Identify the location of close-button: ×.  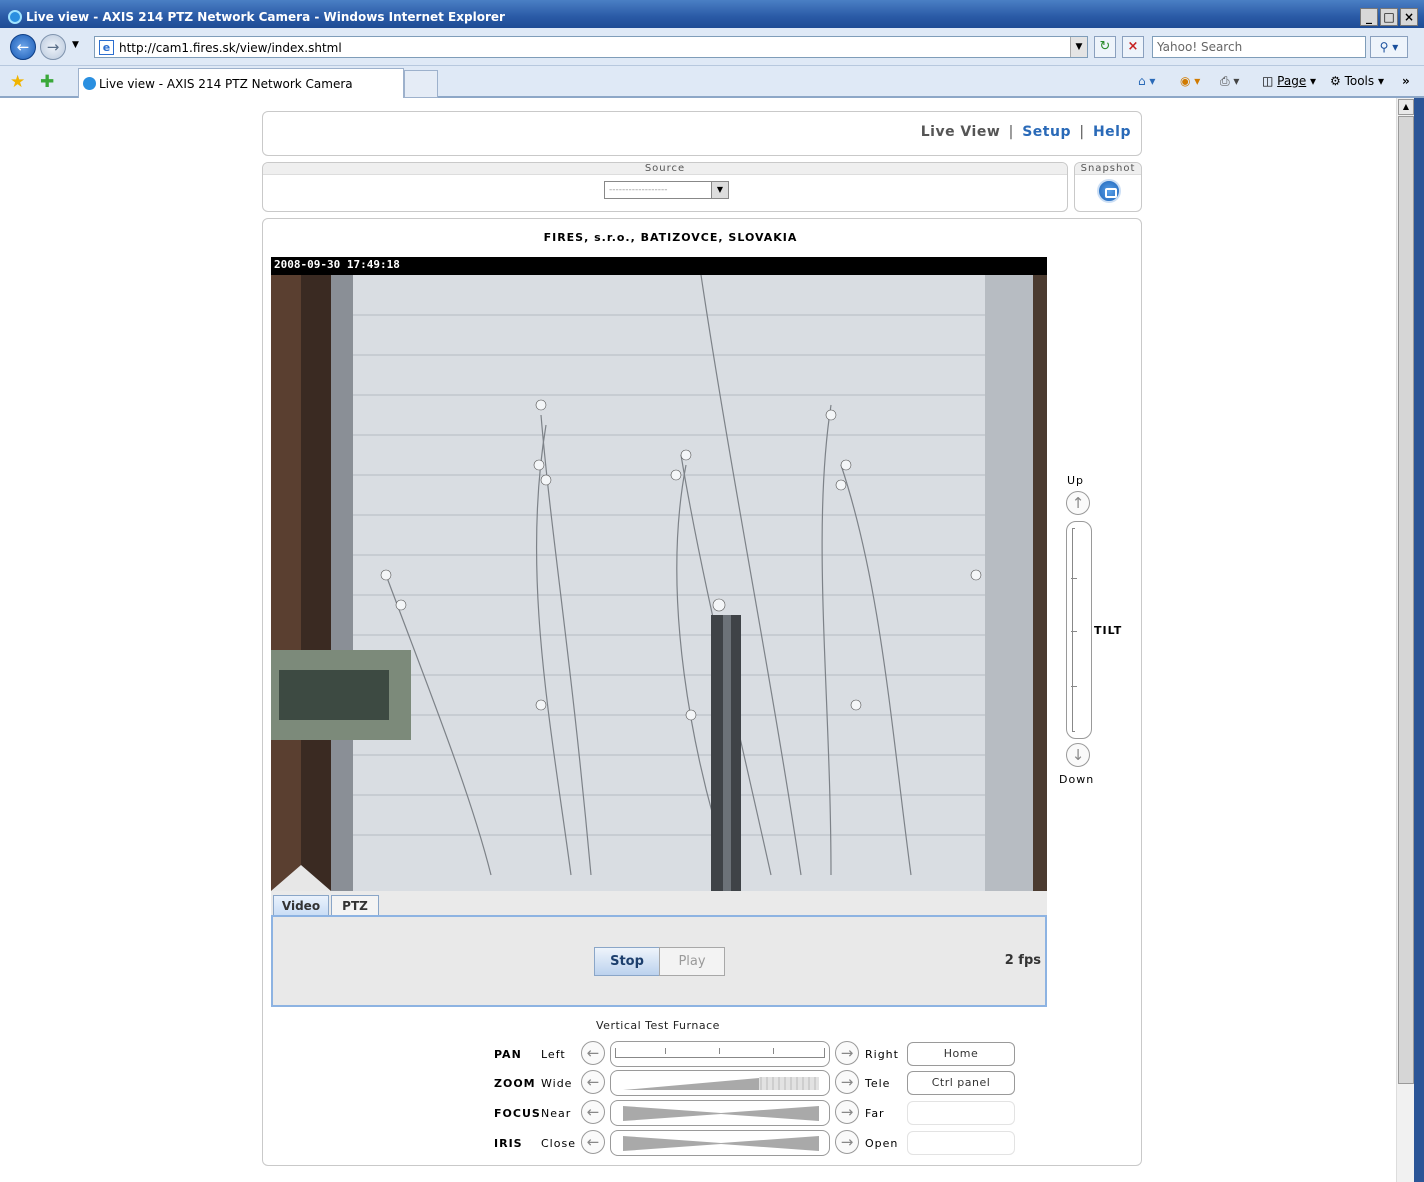
(1409, 17).